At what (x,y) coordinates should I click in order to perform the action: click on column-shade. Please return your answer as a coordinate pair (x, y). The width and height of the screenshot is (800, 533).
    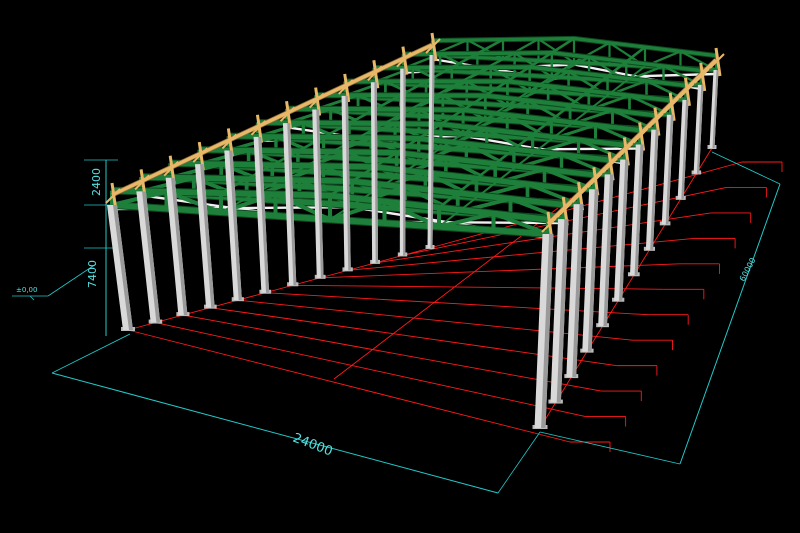
    Looking at the image, I should click on (404, 162).